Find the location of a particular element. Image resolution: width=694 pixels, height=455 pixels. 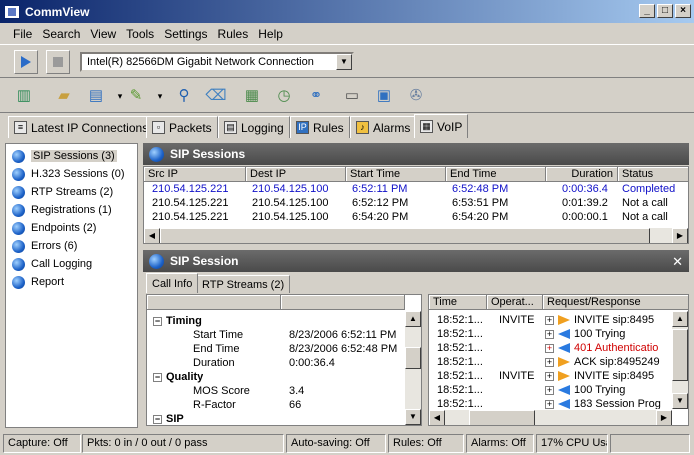

mac-alias-icon: ▭ is located at coordinates (352, 96).